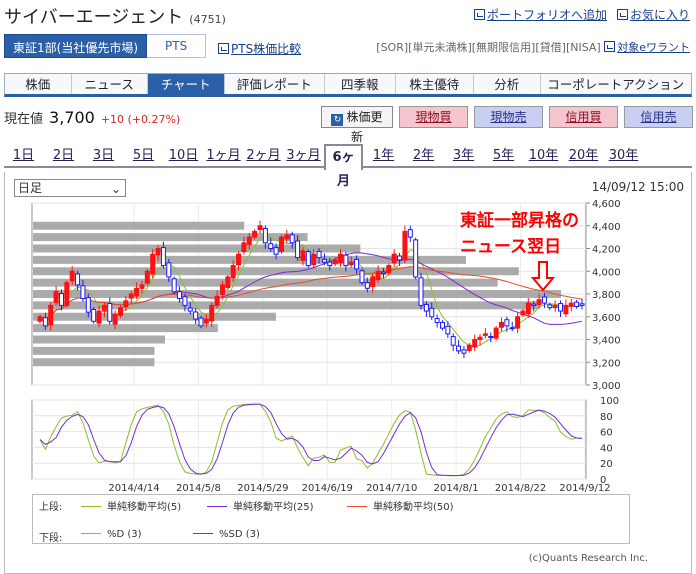 The height and width of the screenshot is (574, 696). I want to click on osc-tick-label: 60, so click(606, 433).